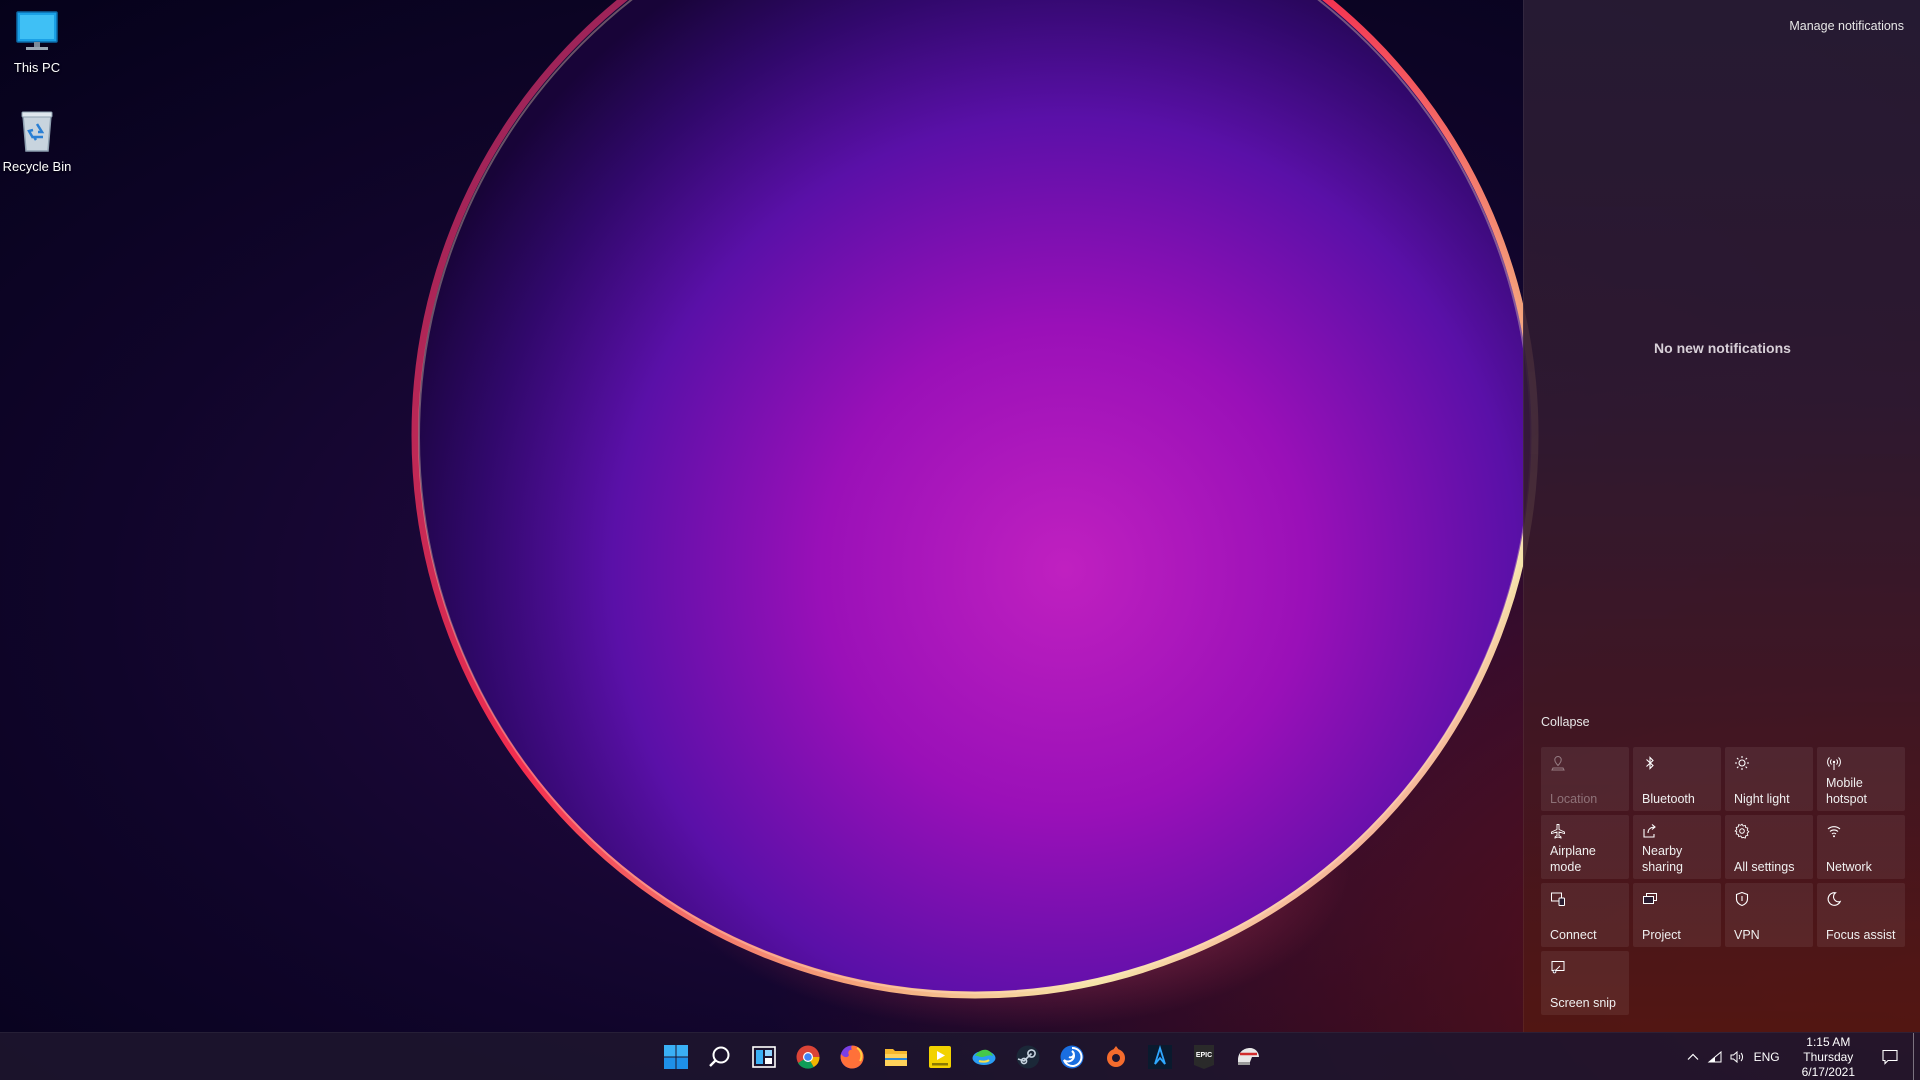 The height and width of the screenshot is (1080, 1920). What do you see at coordinates (1573, 935) in the screenshot?
I see `quick-action-label: Connect` at bounding box center [1573, 935].